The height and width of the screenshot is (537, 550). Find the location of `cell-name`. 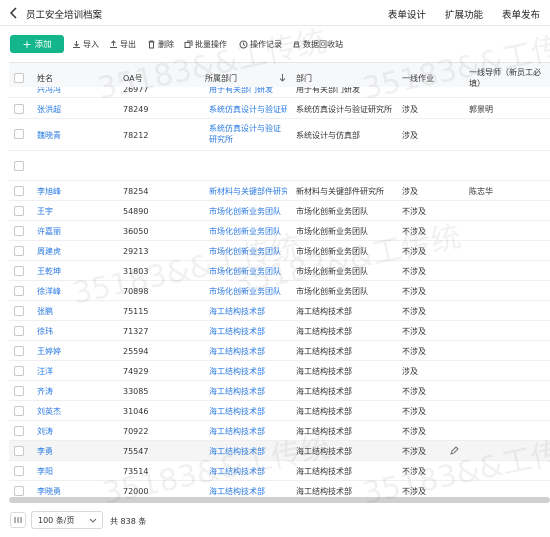

cell-name is located at coordinates (76, 166).